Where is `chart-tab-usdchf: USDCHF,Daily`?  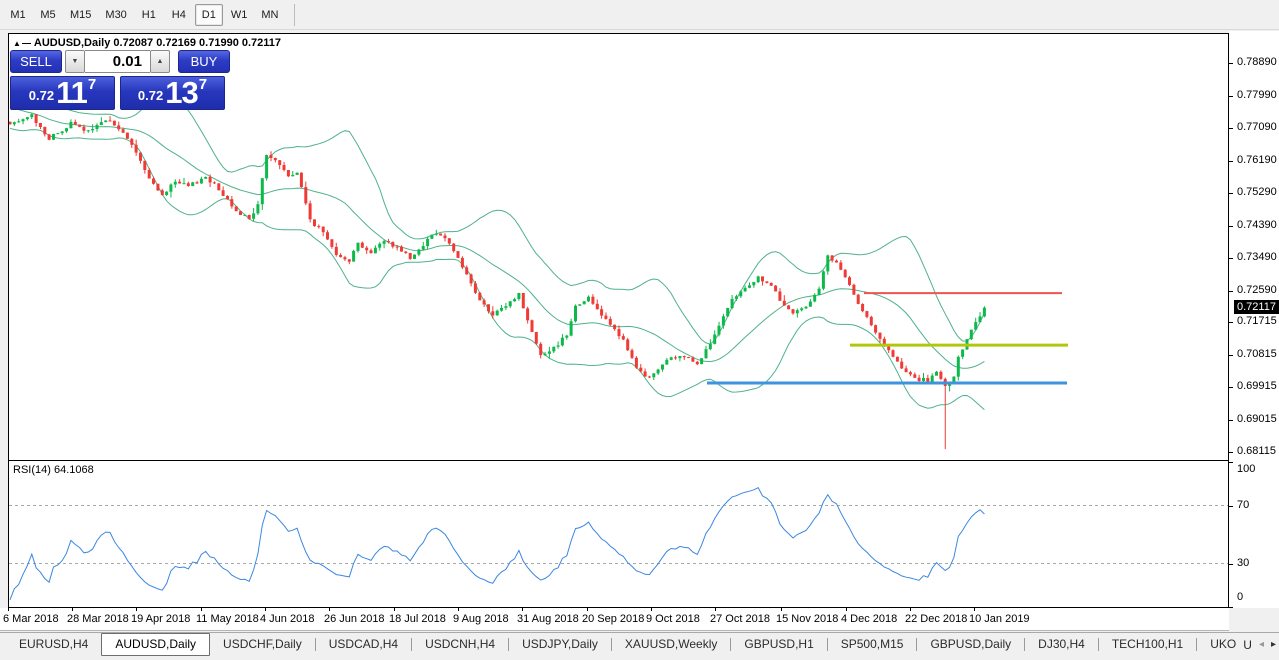
chart-tab-usdchf: USDCHF,Daily is located at coordinates (262, 644).